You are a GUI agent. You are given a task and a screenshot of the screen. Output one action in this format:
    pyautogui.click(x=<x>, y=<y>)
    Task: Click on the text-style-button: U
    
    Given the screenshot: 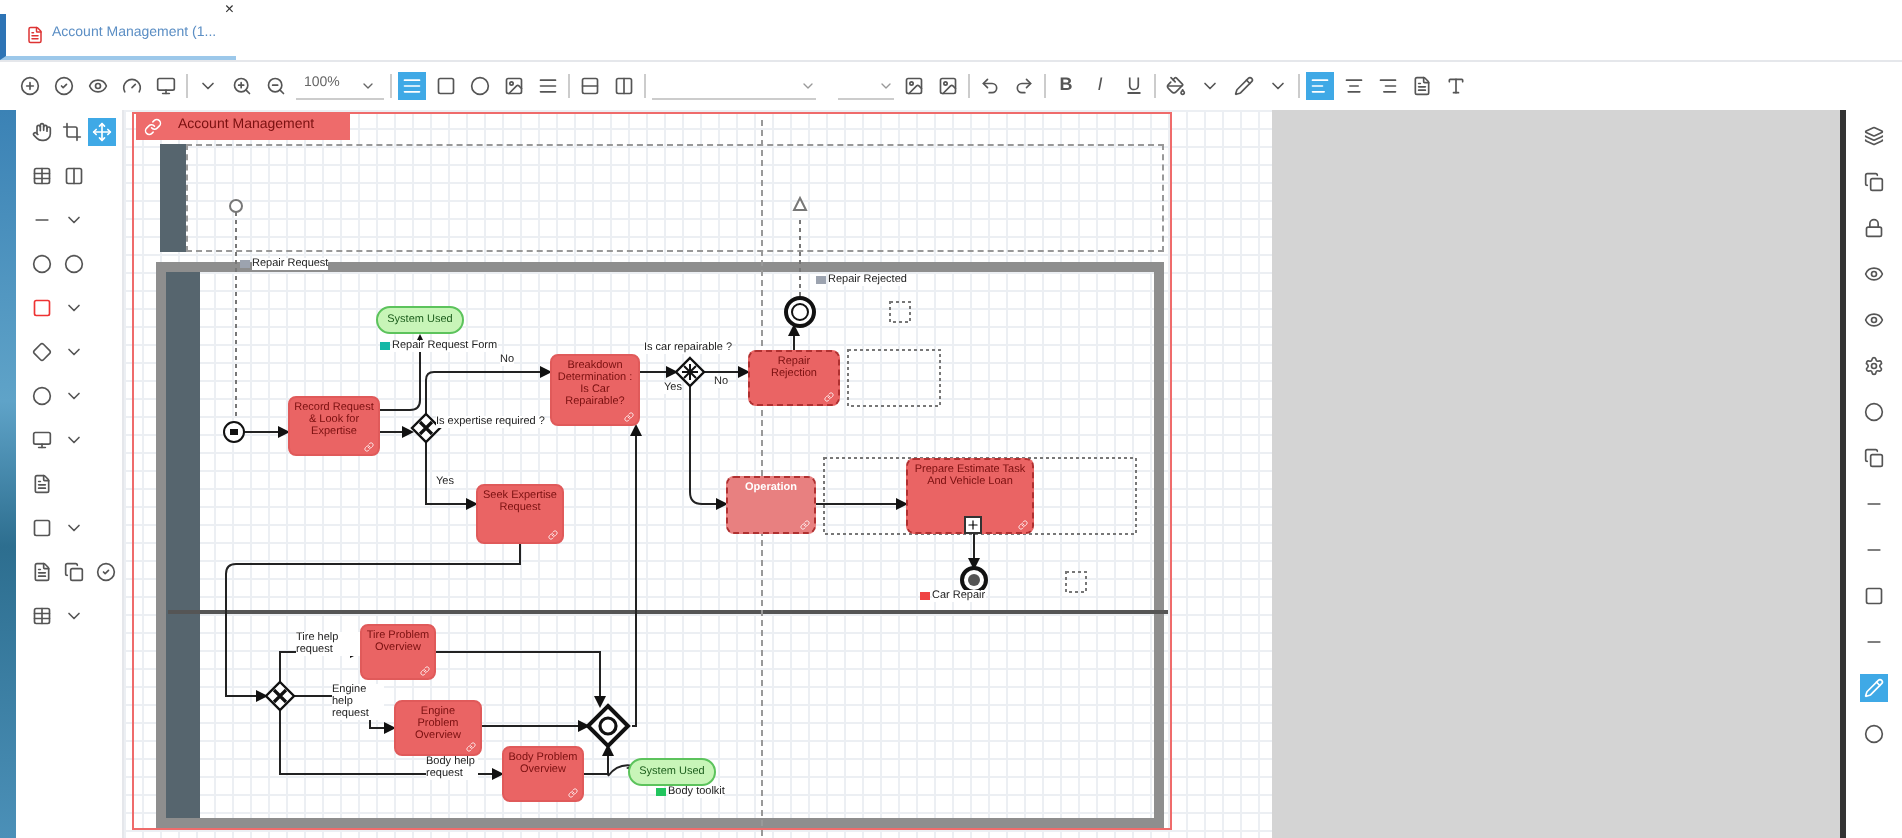 What is the action you would take?
    pyautogui.click(x=1134, y=86)
    